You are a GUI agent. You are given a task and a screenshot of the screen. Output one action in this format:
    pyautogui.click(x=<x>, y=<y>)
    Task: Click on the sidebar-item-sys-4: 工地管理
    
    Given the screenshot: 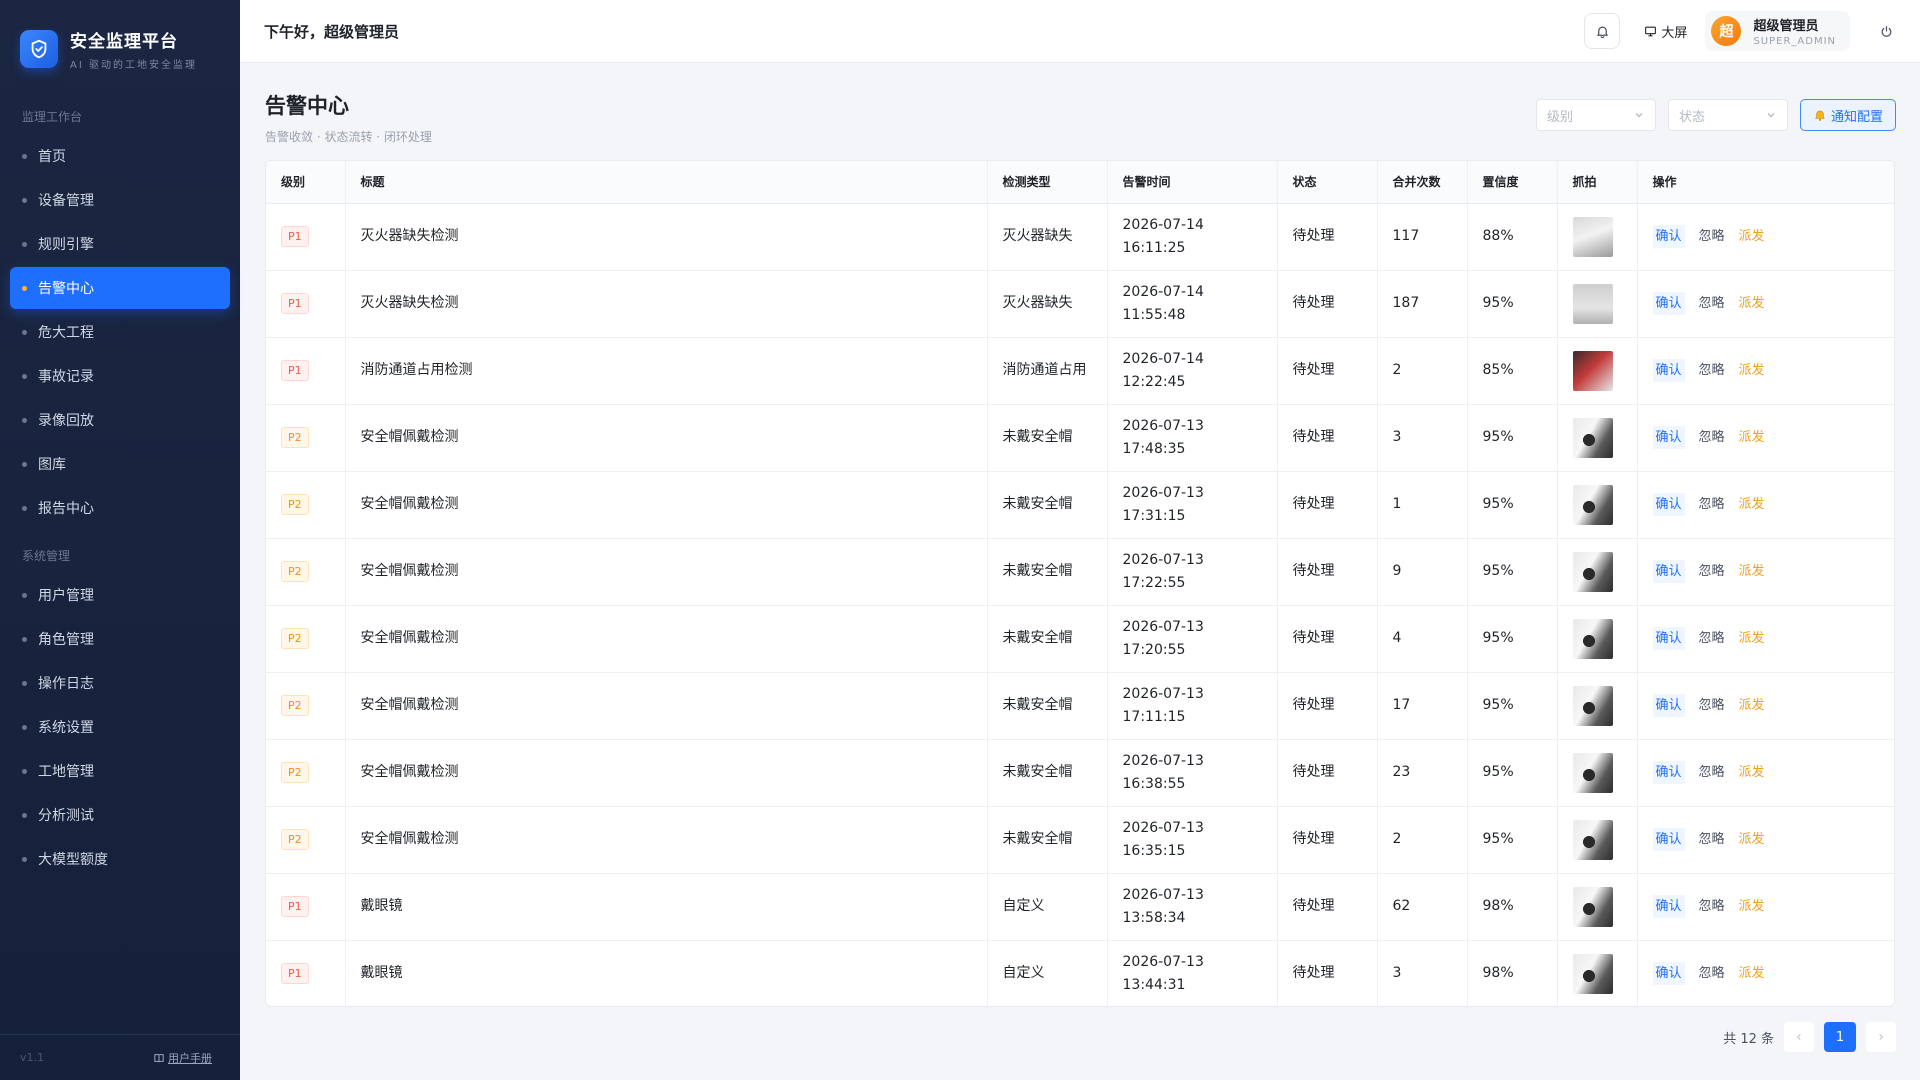 What is the action you would take?
    pyautogui.click(x=120, y=771)
    